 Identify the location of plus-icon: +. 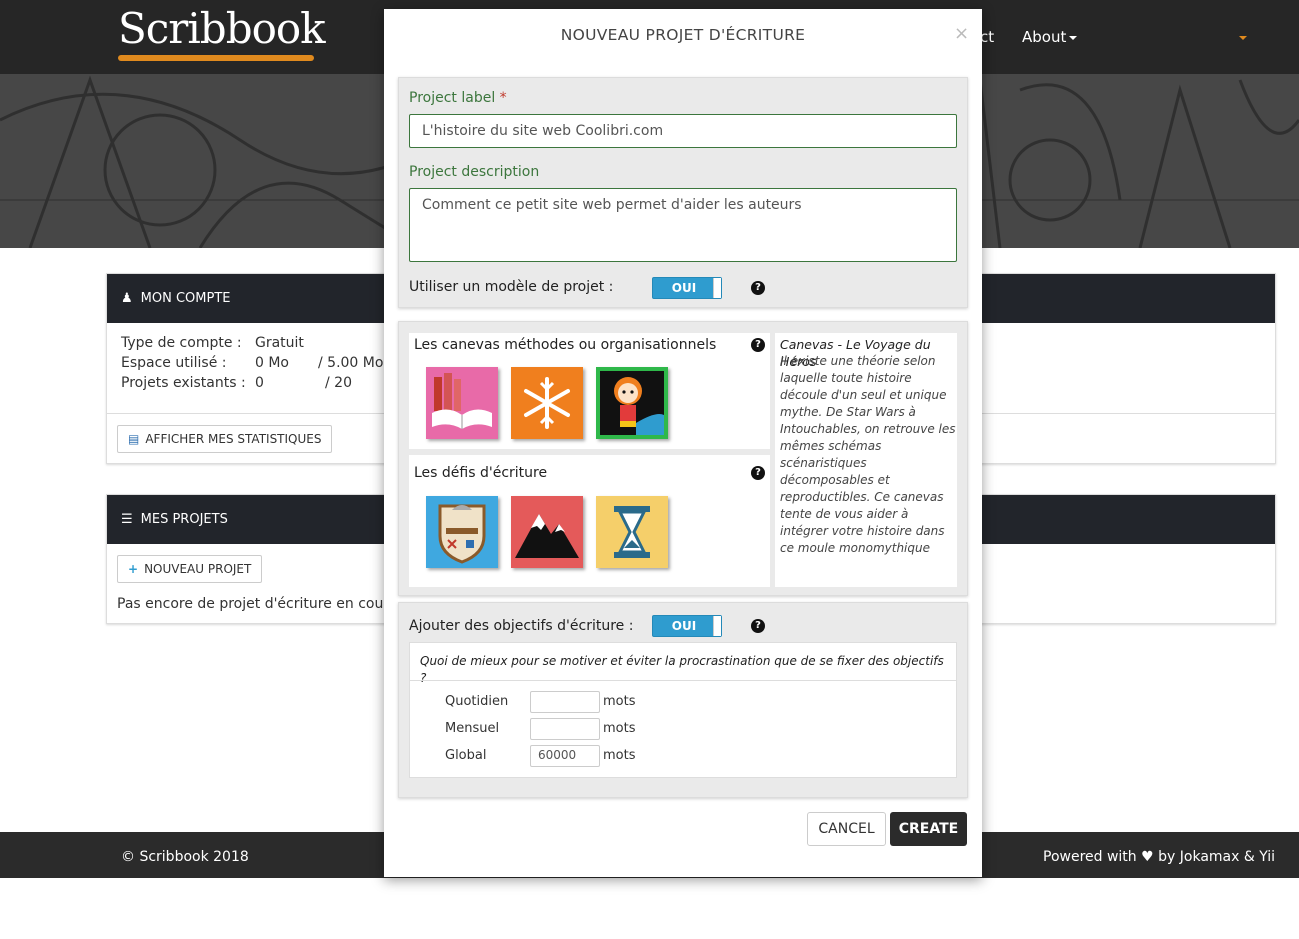
(133, 569).